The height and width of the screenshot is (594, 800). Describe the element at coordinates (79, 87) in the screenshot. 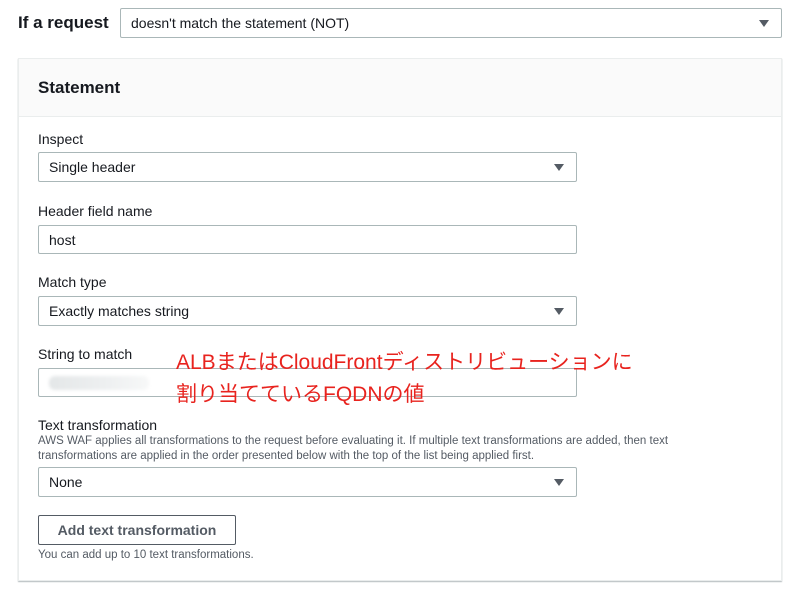

I see `statement-title: Statement` at that location.